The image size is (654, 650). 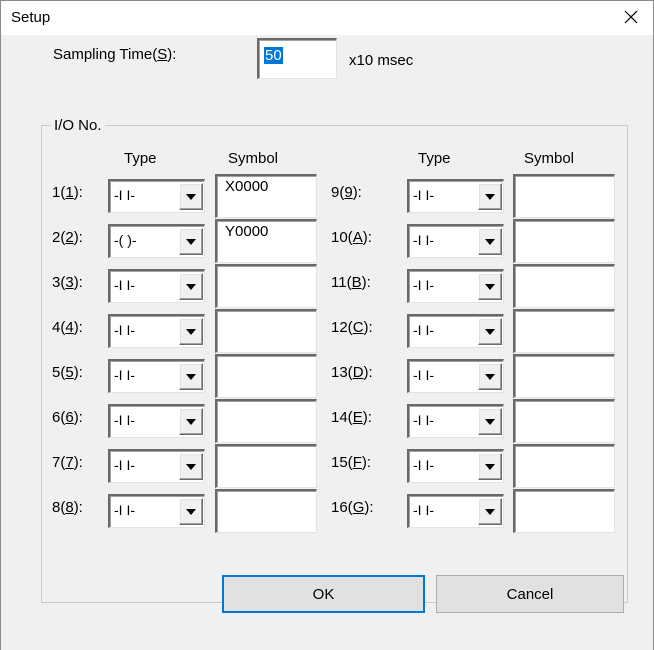 What do you see at coordinates (67, 282) in the screenshot?
I see `io-label-left-3: 3(3):` at bounding box center [67, 282].